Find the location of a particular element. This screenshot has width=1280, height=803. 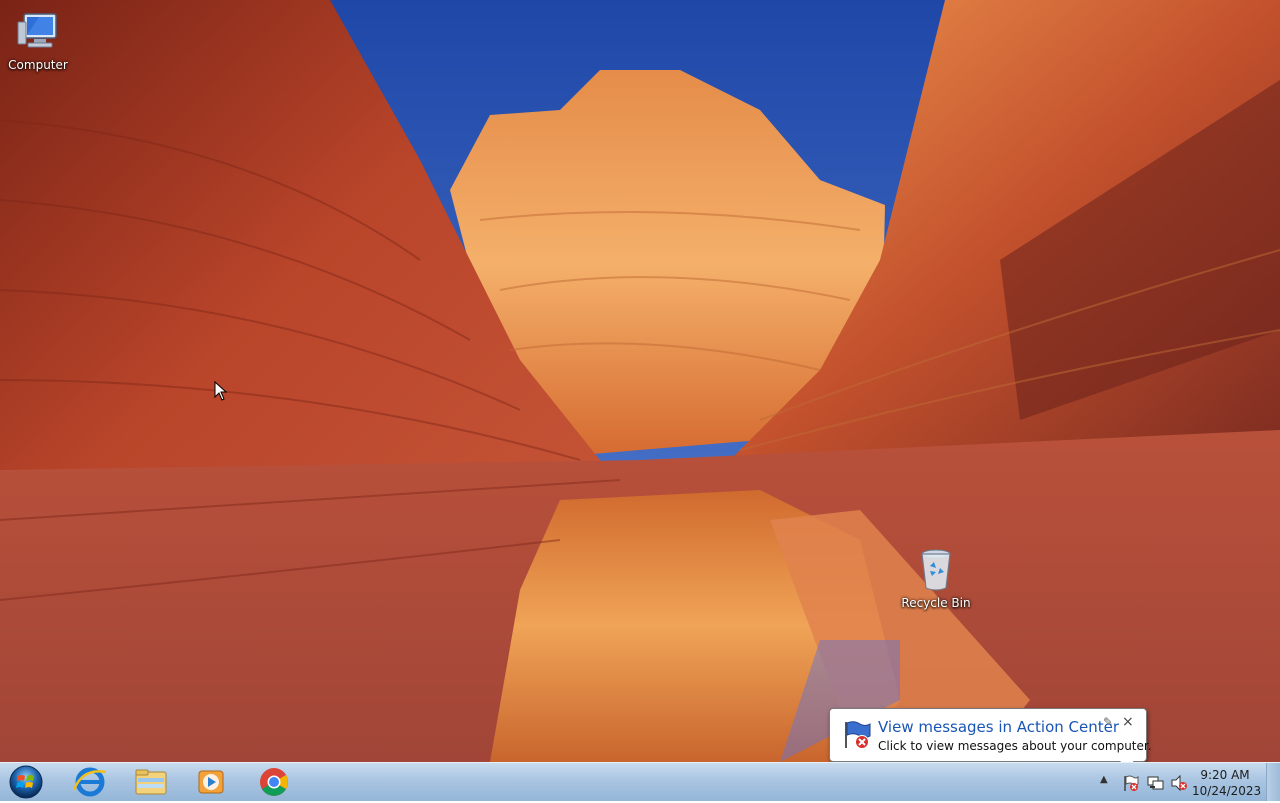

network-icon is located at coordinates (1155, 783).